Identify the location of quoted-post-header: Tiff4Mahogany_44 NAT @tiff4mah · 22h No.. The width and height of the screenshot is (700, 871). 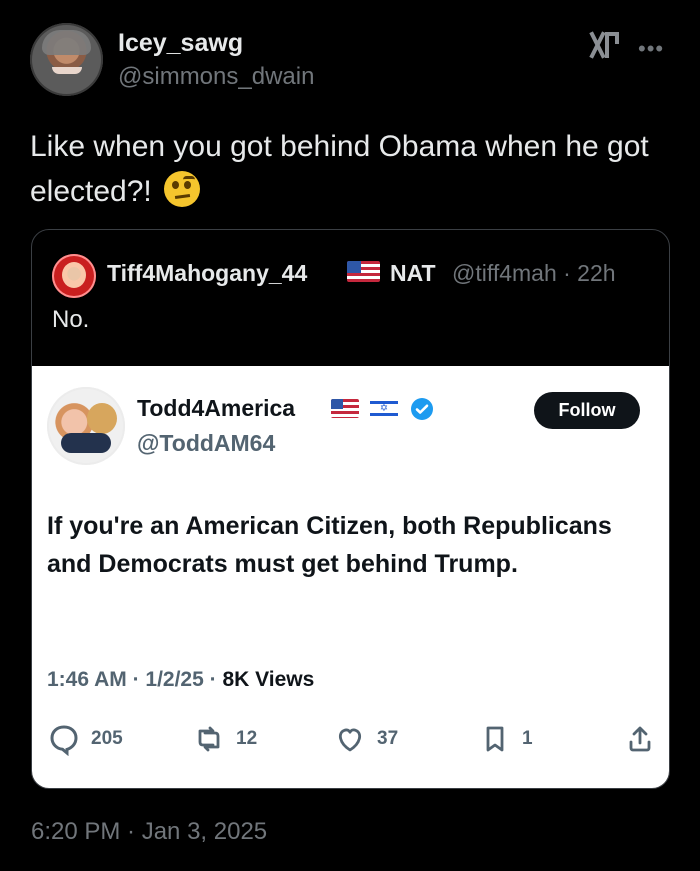
(350, 298).